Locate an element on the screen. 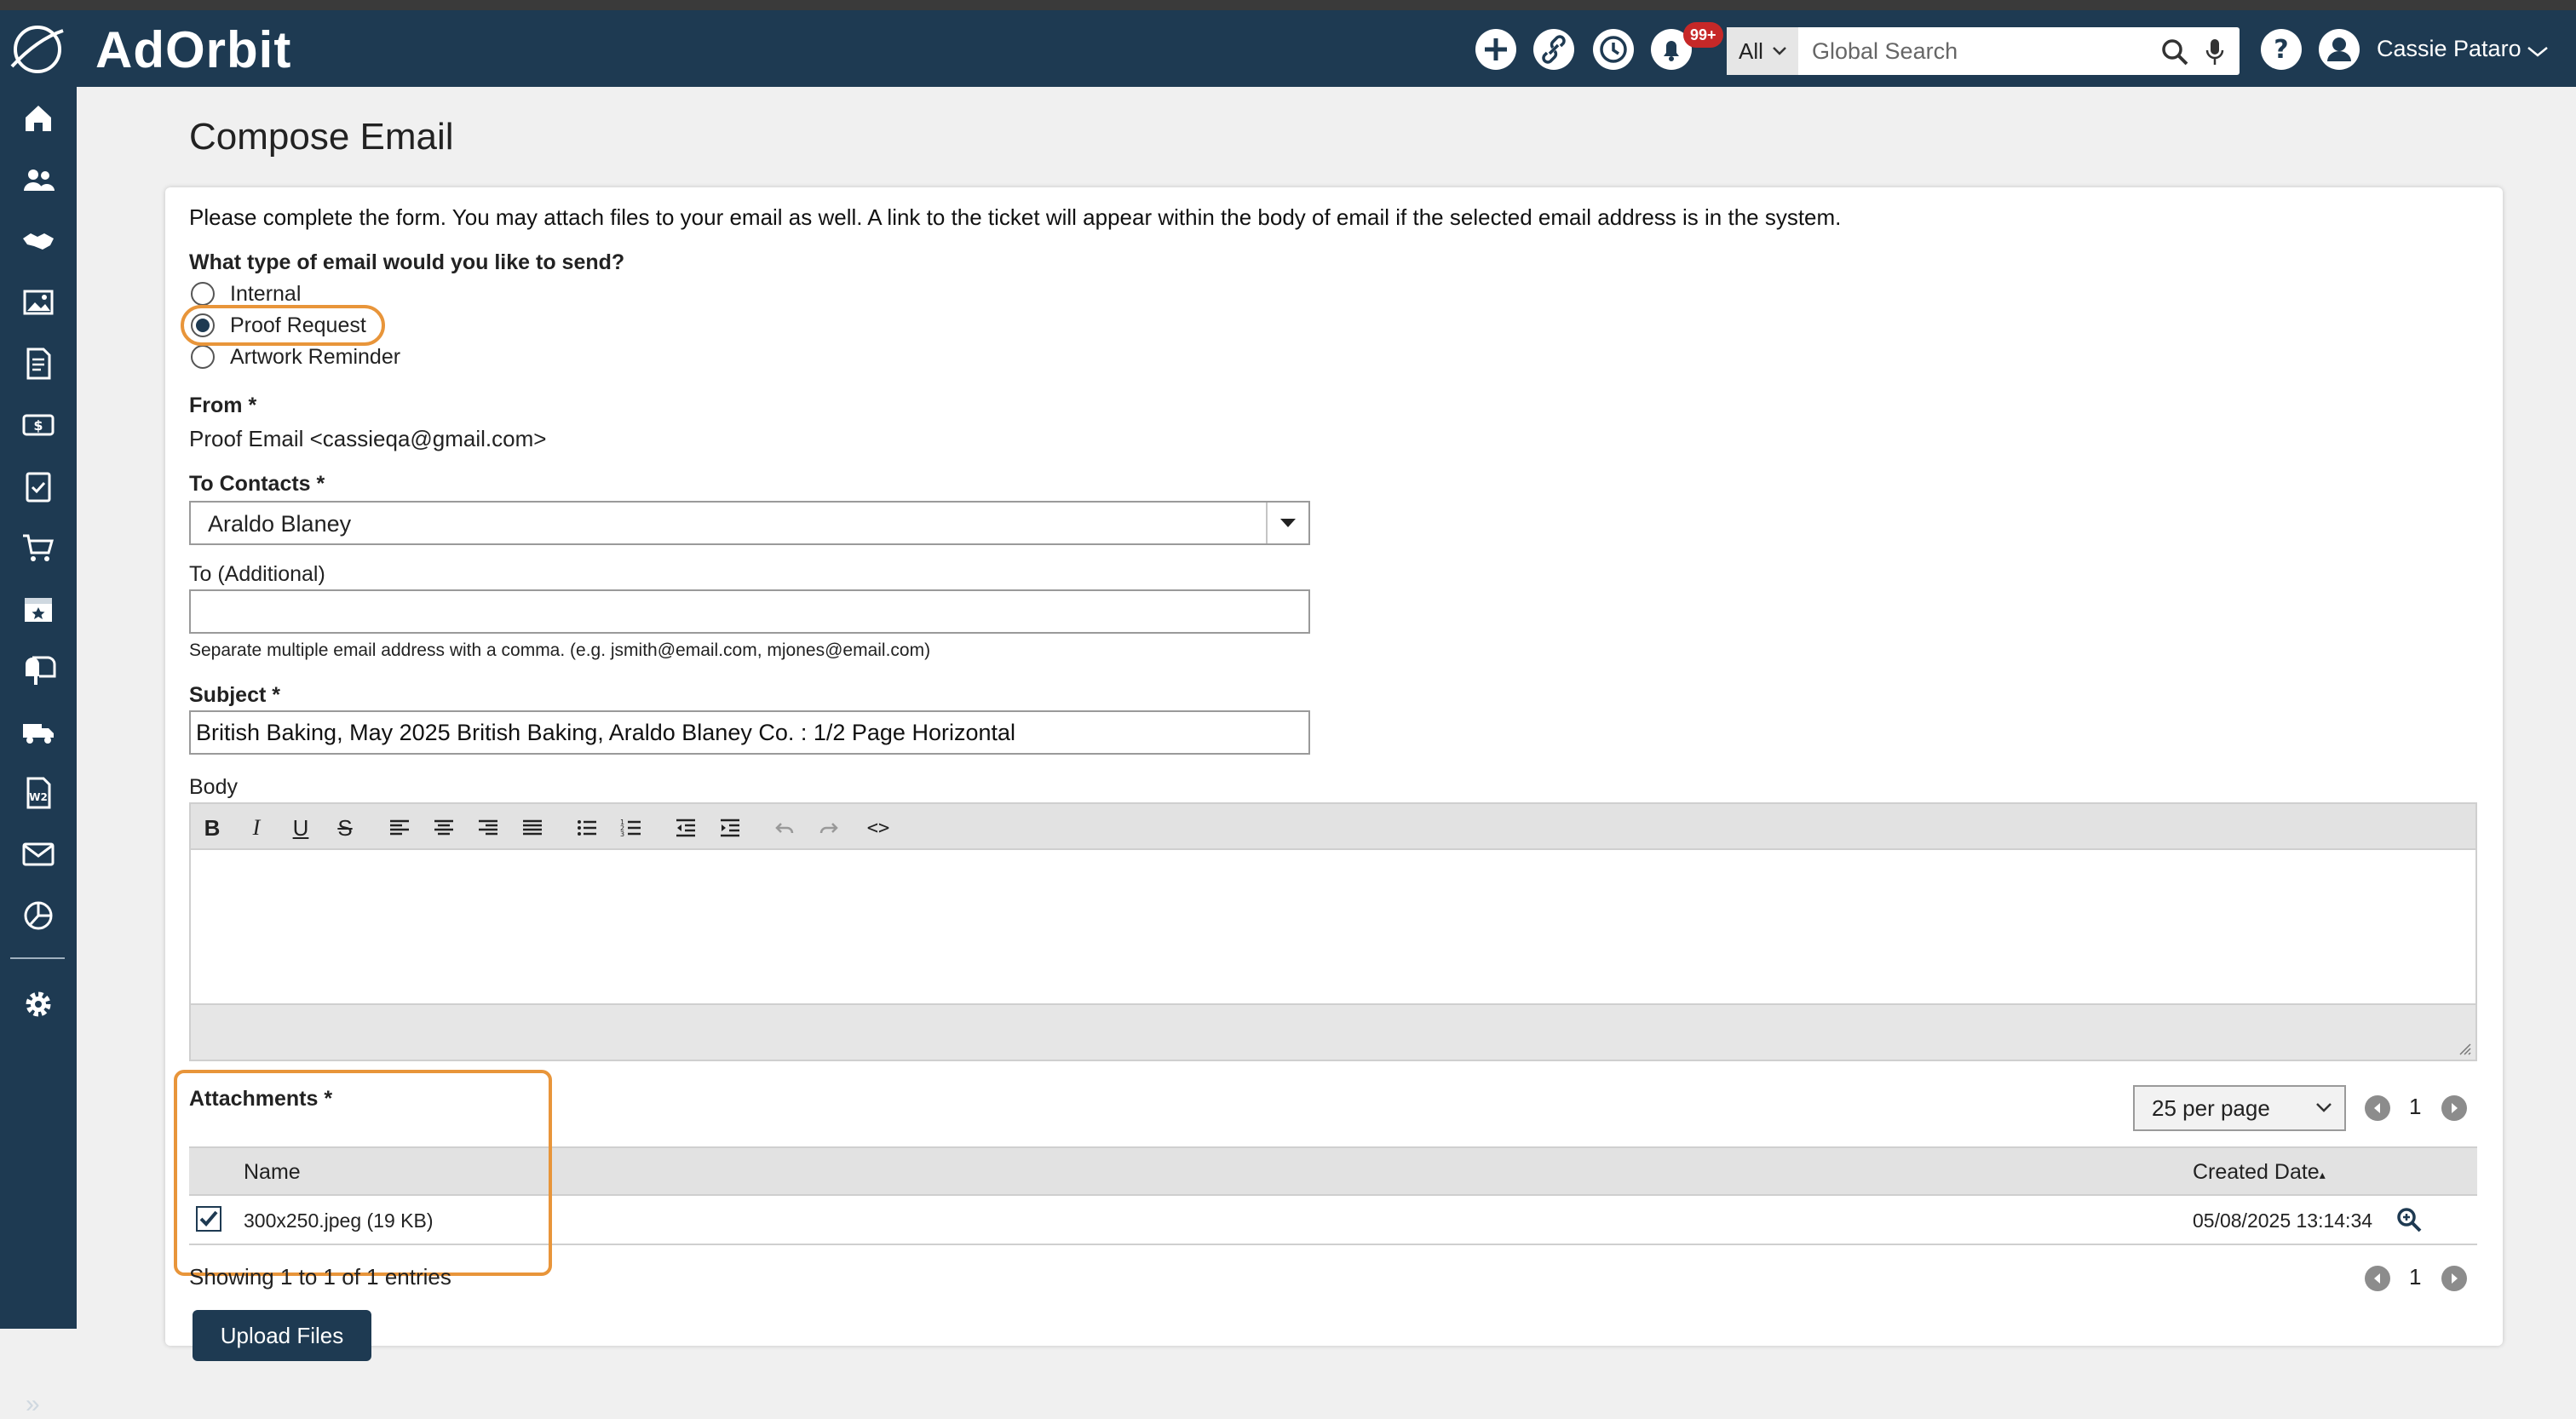 The height and width of the screenshot is (1419, 2576). per-page-select: 25 per page is located at coordinates (2240, 1108).